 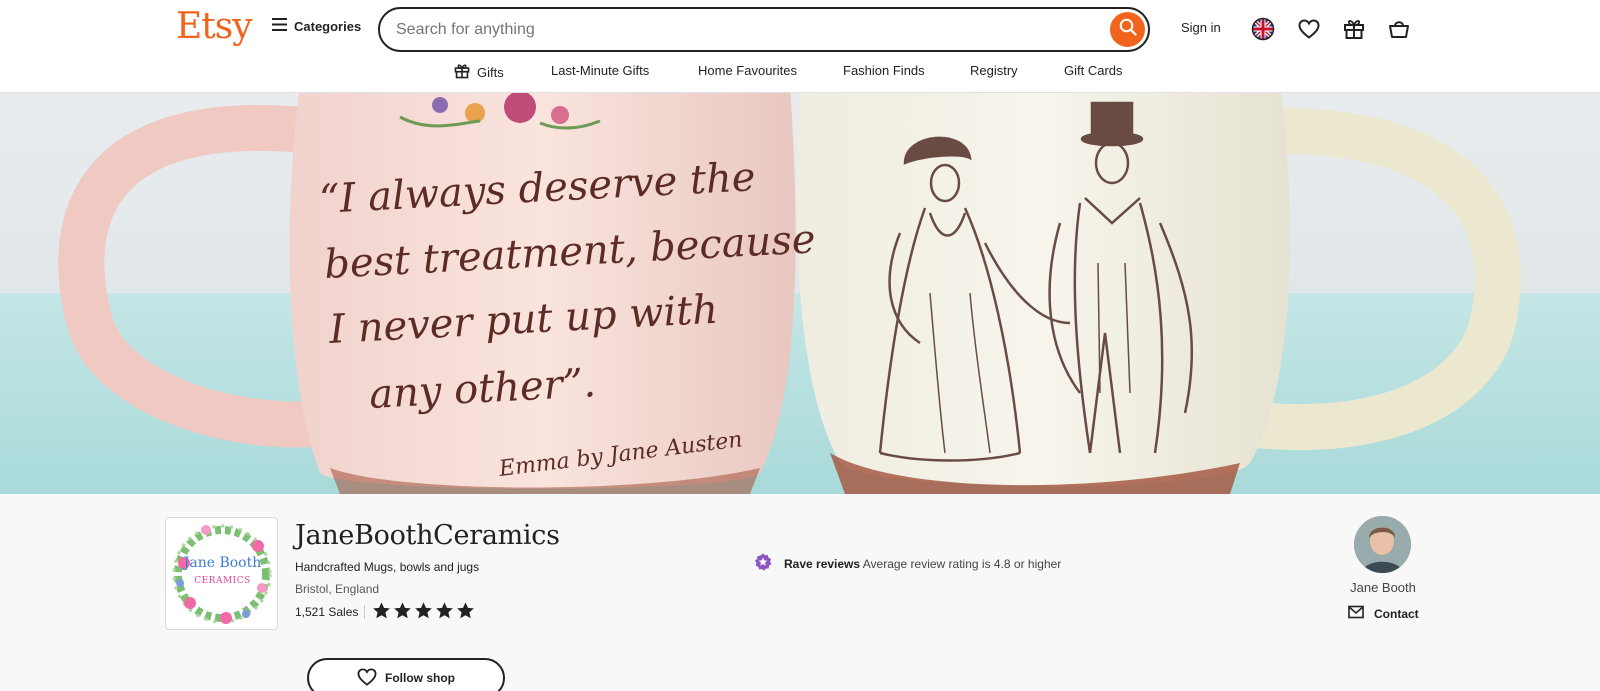 I want to click on search-icon, so click(x=1128, y=29).